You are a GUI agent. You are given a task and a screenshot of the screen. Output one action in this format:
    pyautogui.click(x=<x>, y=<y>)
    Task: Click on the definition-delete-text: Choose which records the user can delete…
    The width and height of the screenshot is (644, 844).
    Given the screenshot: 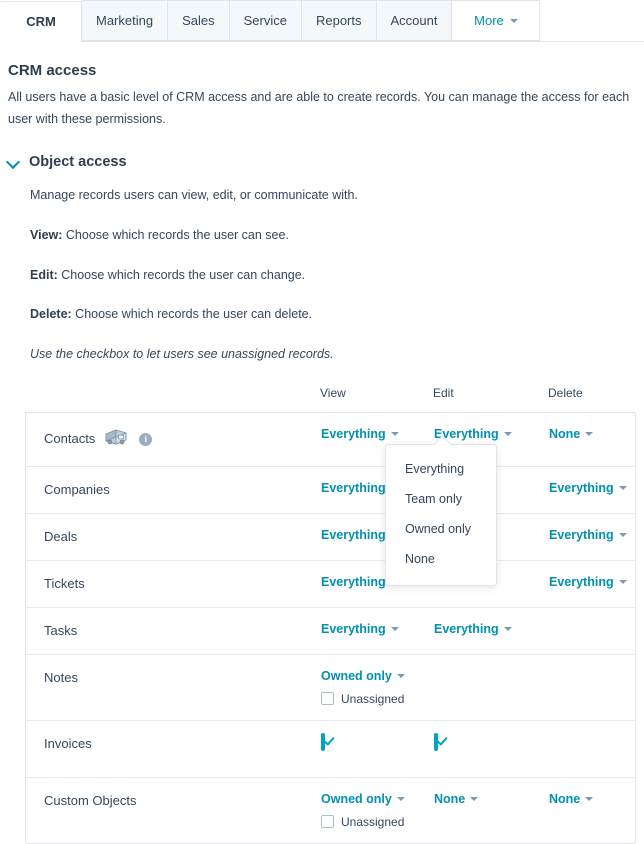 What is the action you would take?
    pyautogui.click(x=192, y=314)
    